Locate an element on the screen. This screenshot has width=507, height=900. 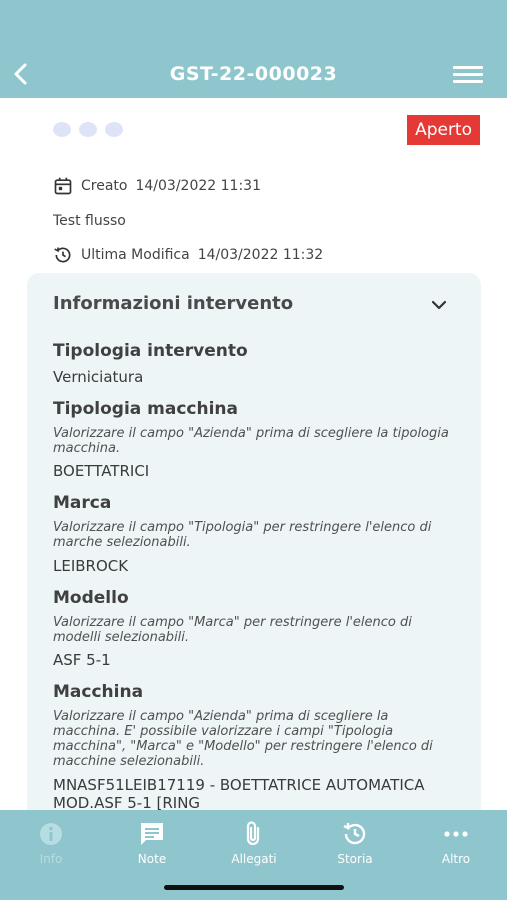
hamburger-menu-icon is located at coordinates (468, 75).